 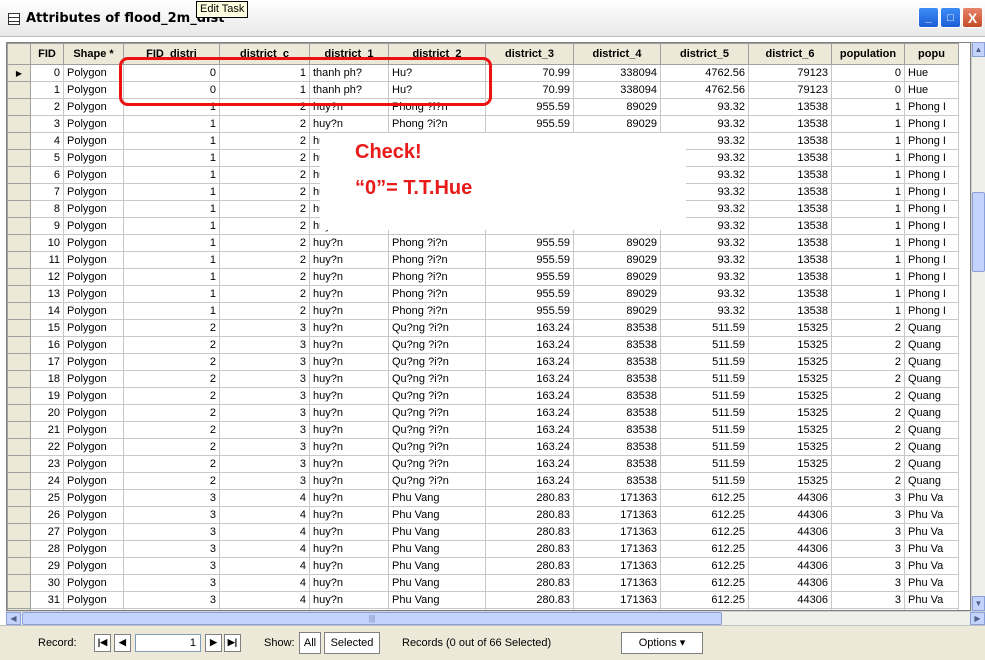 What do you see at coordinates (310, 643) in the screenshot?
I see `show-all-button: All` at bounding box center [310, 643].